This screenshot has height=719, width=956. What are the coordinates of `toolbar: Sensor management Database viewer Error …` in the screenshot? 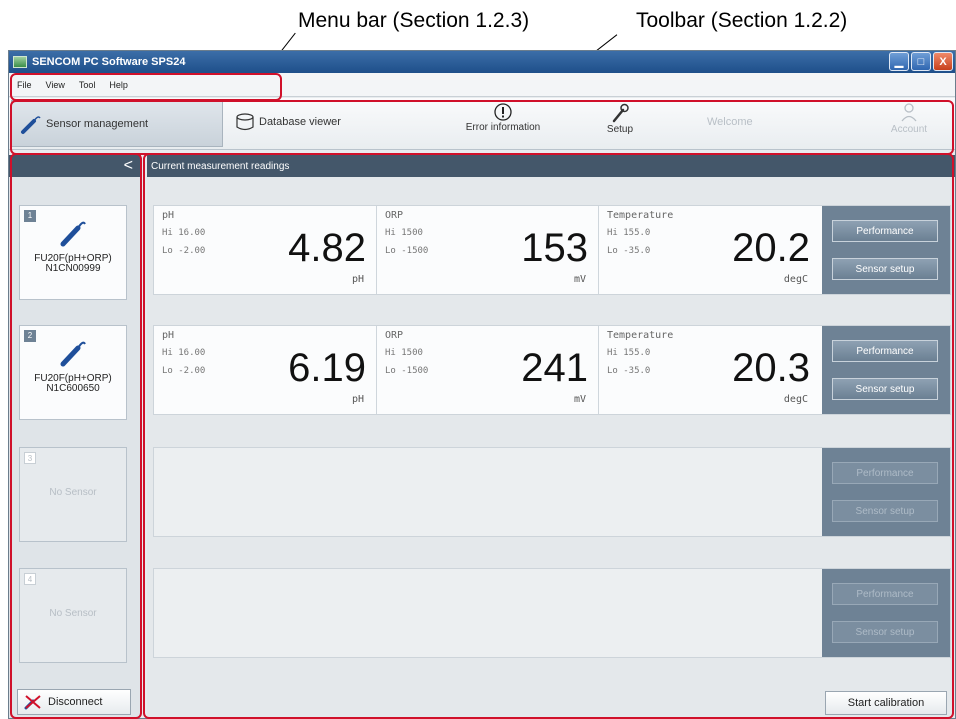 It's located at (482, 124).